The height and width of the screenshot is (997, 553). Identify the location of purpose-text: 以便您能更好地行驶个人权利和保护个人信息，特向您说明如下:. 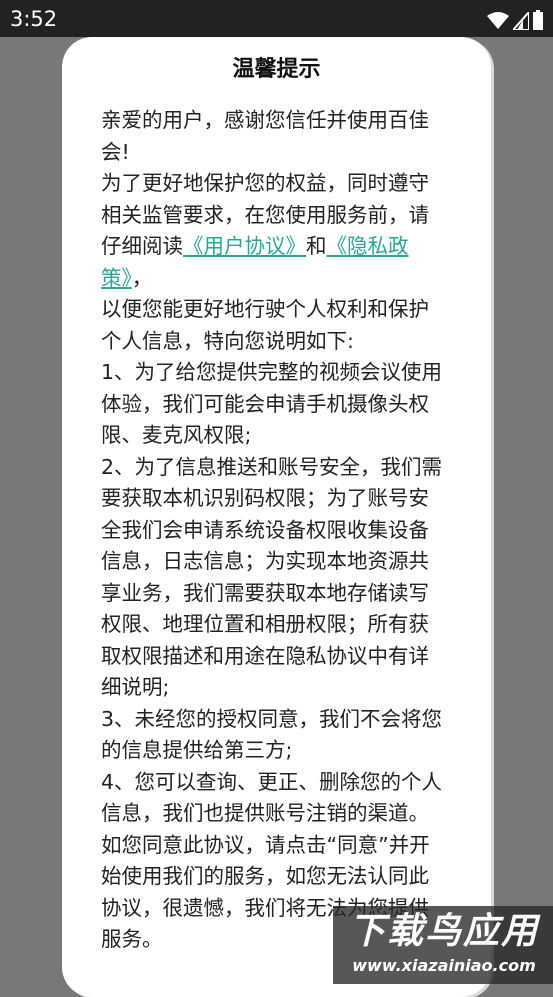
(265, 325).